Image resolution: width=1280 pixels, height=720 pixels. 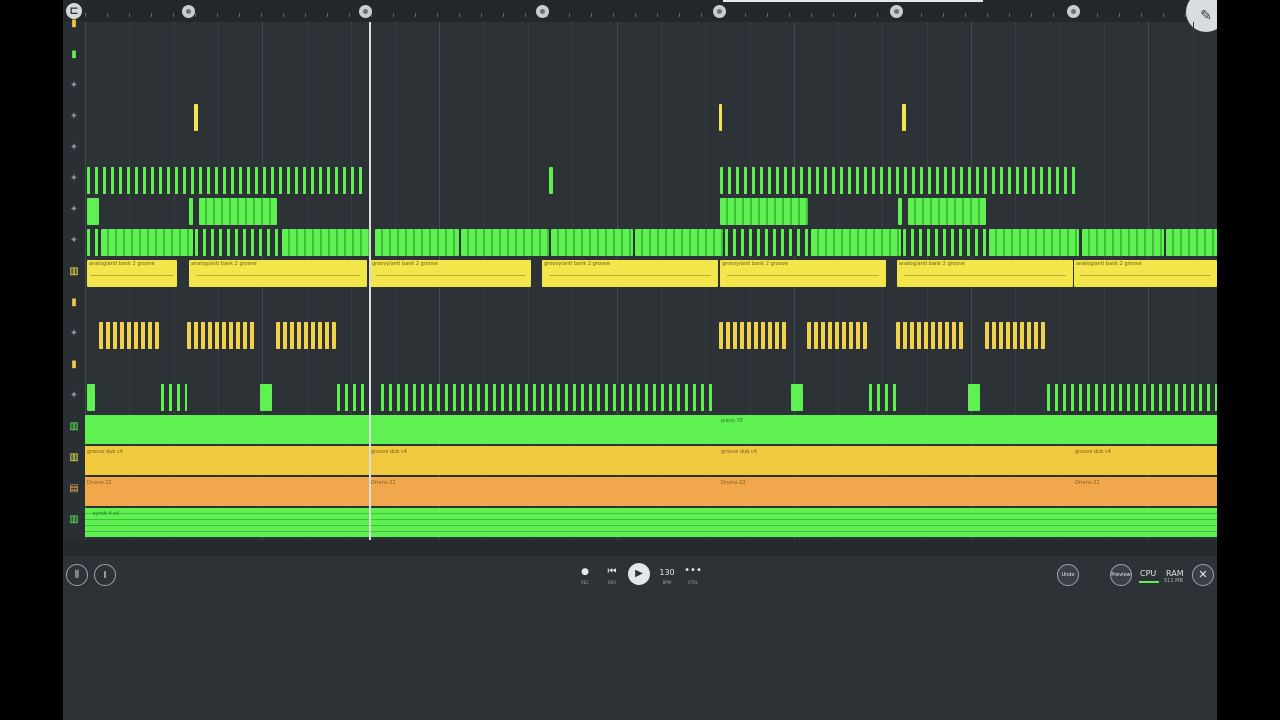 I want to click on pattern-clip-row: synth 4 c4, so click(x=651, y=522).